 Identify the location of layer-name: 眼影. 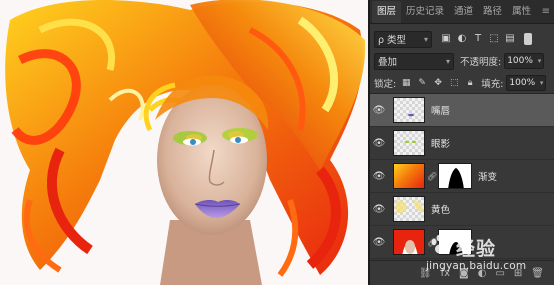
(440, 143).